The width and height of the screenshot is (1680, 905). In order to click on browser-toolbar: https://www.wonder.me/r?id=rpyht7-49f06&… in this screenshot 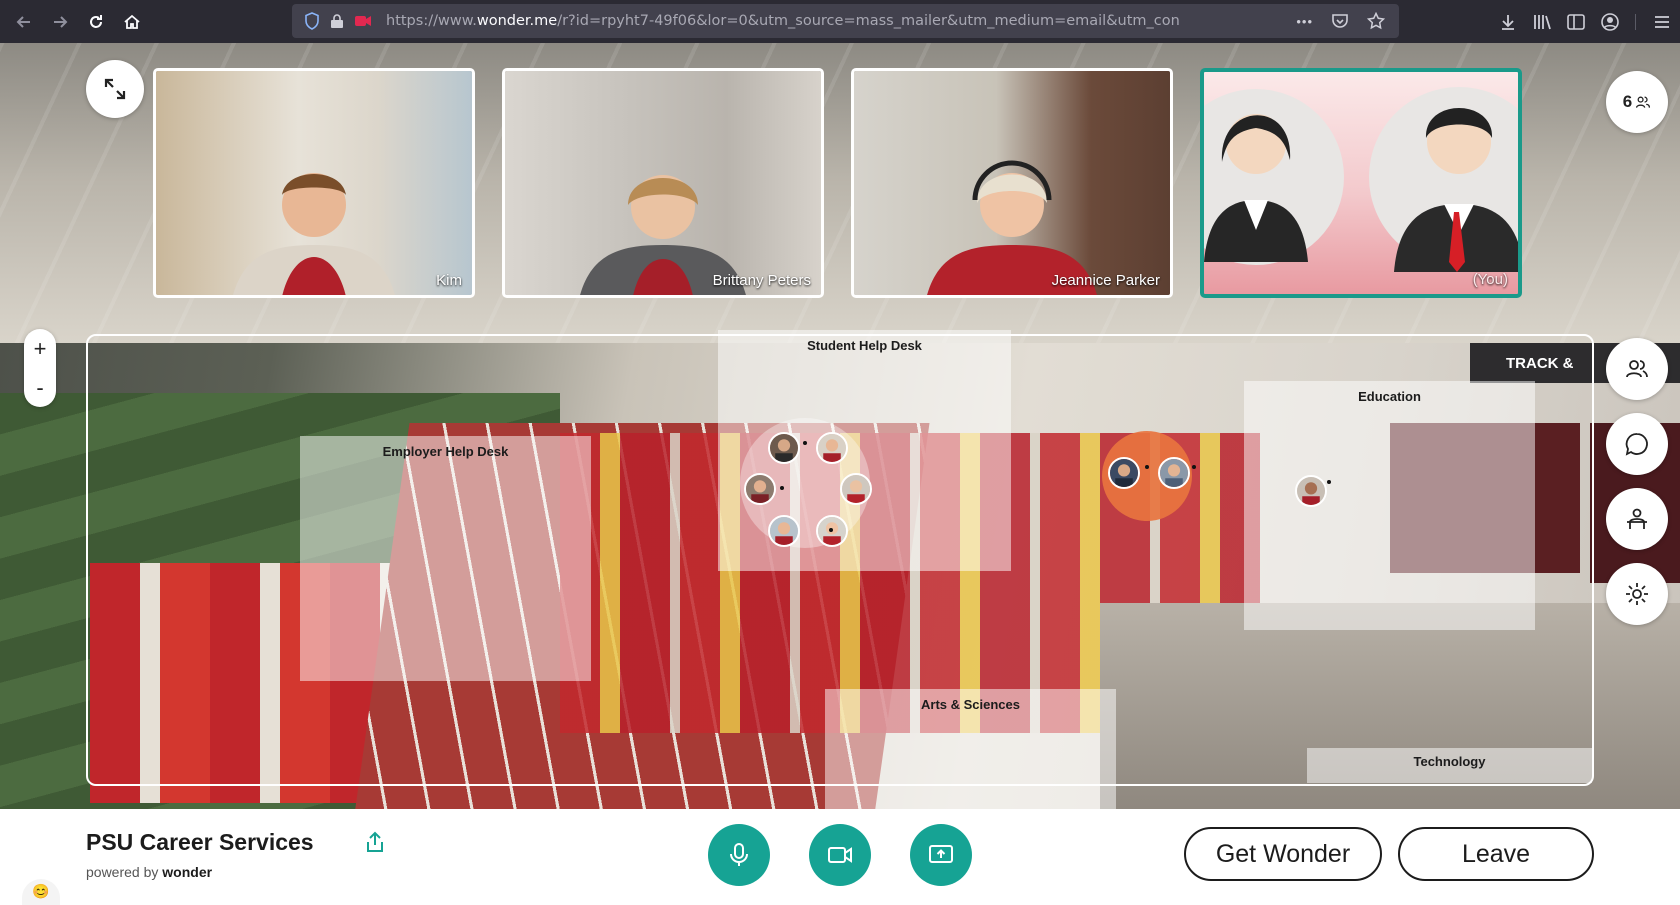, I will do `click(840, 21)`.